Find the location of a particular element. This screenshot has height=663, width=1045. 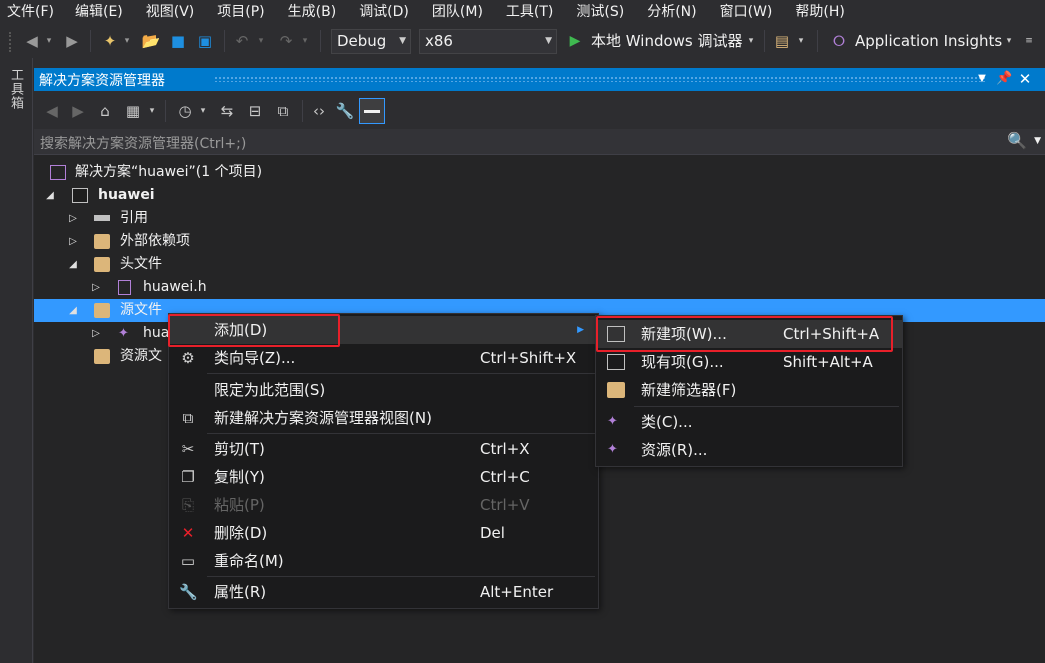

collapse-all-icon: ⊟ is located at coordinates (255, 111).